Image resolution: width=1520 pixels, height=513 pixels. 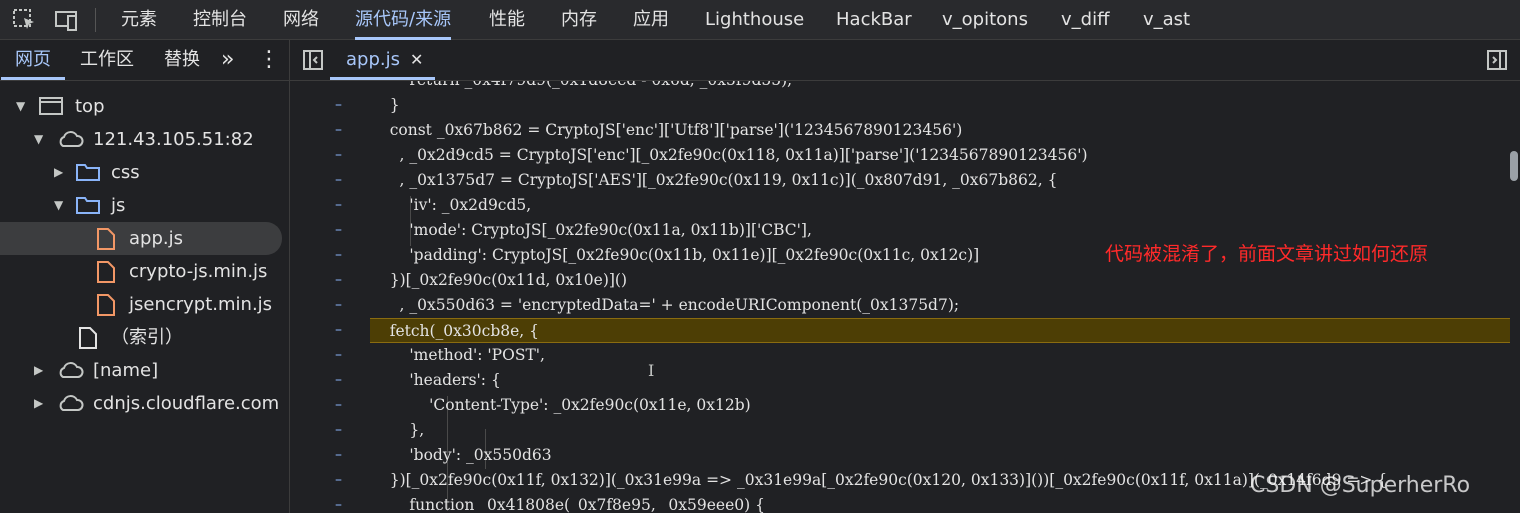 What do you see at coordinates (461, 455) in the screenshot?
I see `code-text: 'body': _0x550d63` at bounding box center [461, 455].